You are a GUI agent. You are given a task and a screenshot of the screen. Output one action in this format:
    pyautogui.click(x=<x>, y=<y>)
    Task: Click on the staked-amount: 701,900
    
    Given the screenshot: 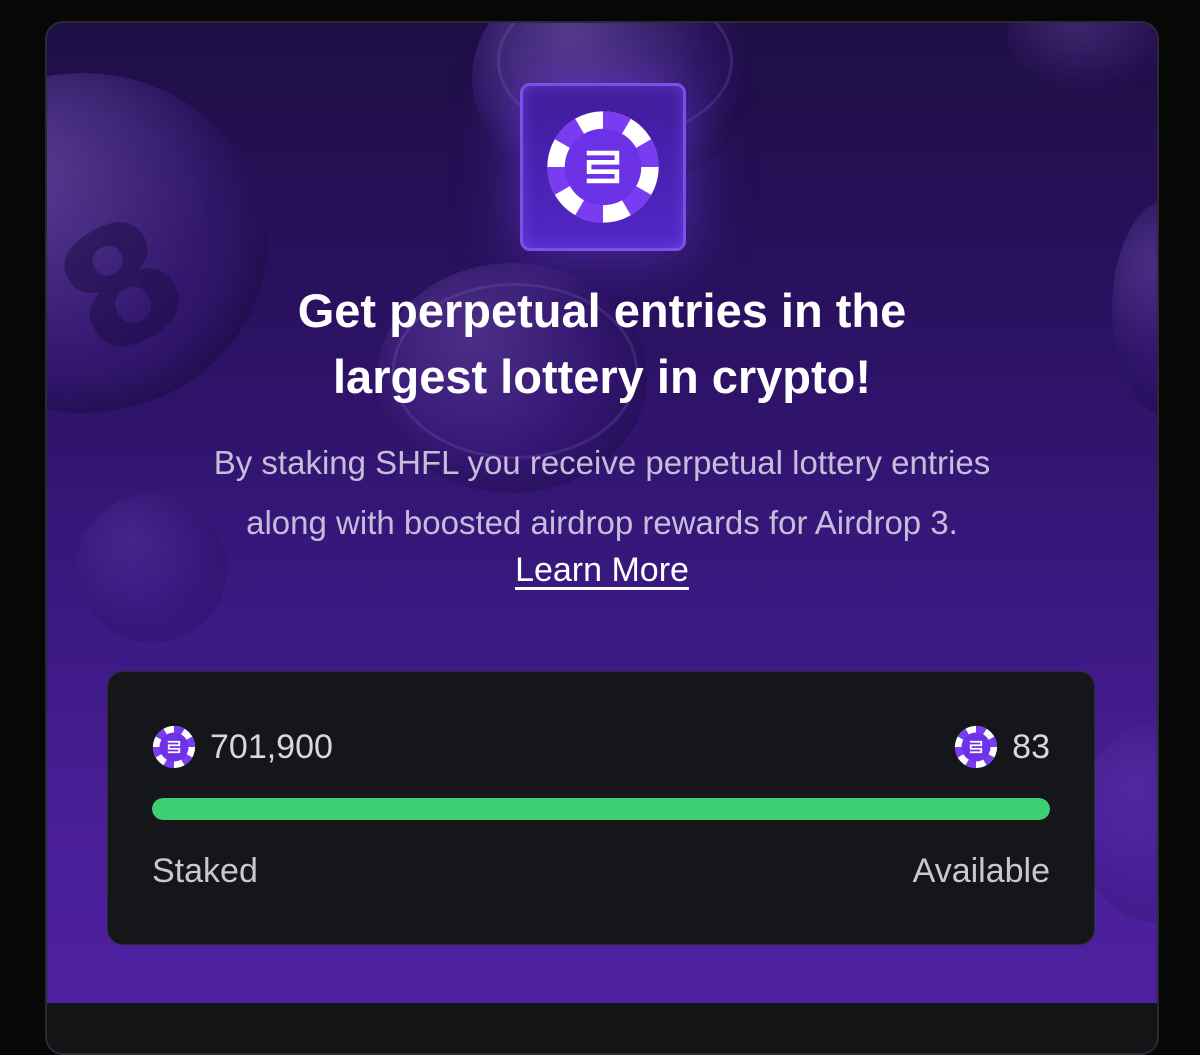 What is the action you would take?
    pyautogui.click(x=242, y=747)
    